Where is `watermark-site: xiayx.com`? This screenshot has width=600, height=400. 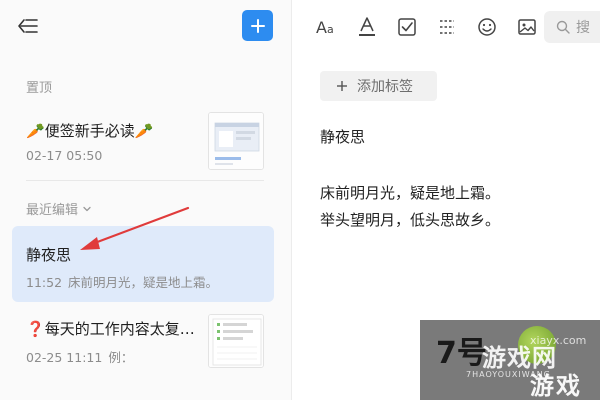
watermark-site: xiayx.com is located at coordinates (558, 340).